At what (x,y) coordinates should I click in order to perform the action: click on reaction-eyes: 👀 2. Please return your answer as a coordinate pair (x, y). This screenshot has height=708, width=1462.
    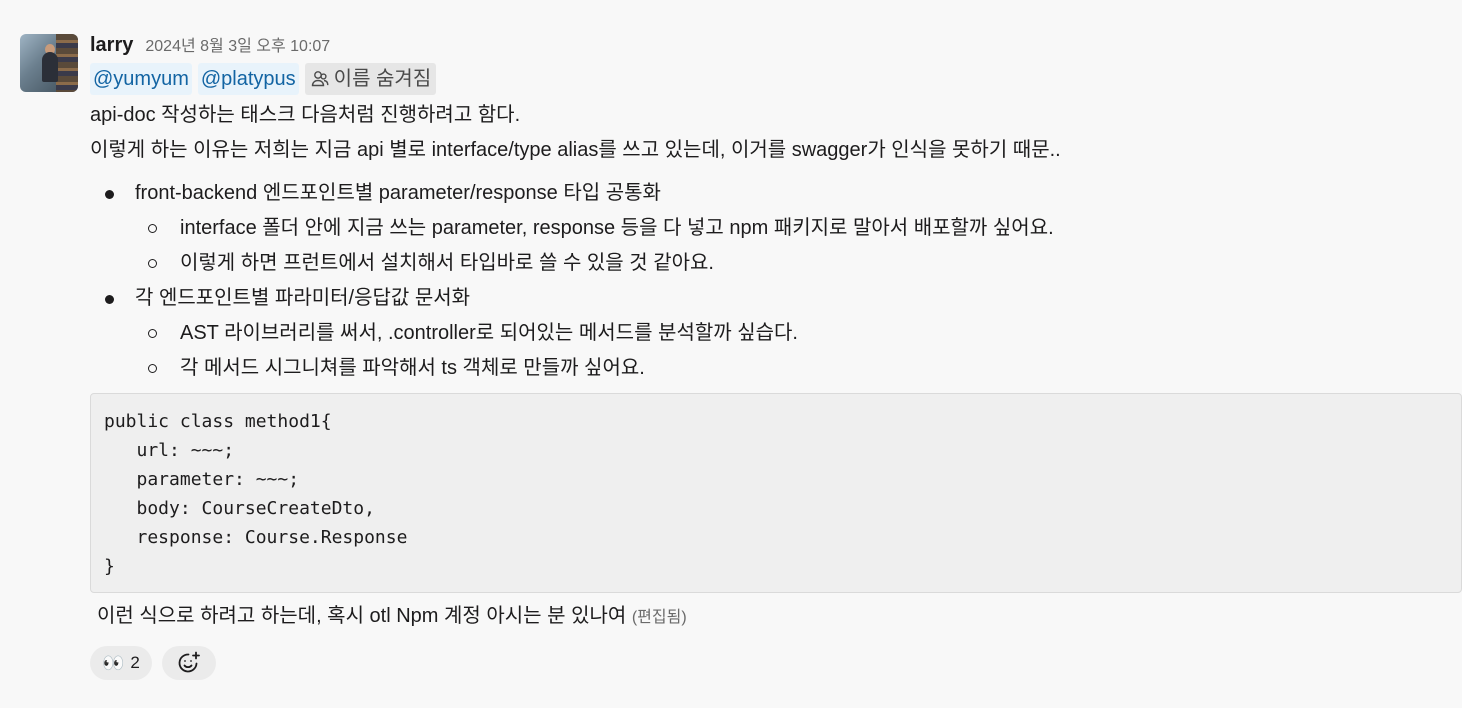
    Looking at the image, I should click on (121, 663).